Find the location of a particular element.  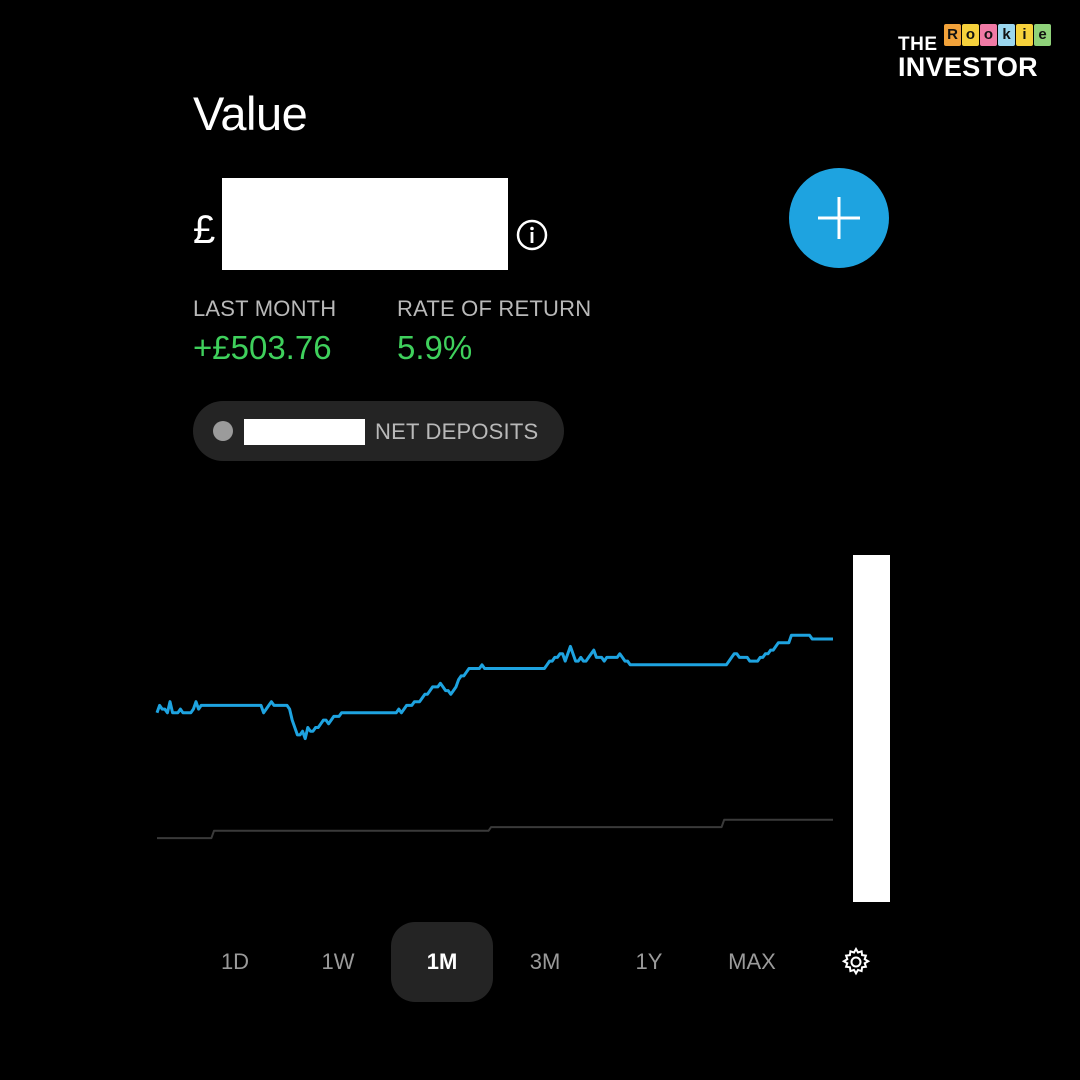

brand-investor: INVESTOR is located at coordinates (968, 67).